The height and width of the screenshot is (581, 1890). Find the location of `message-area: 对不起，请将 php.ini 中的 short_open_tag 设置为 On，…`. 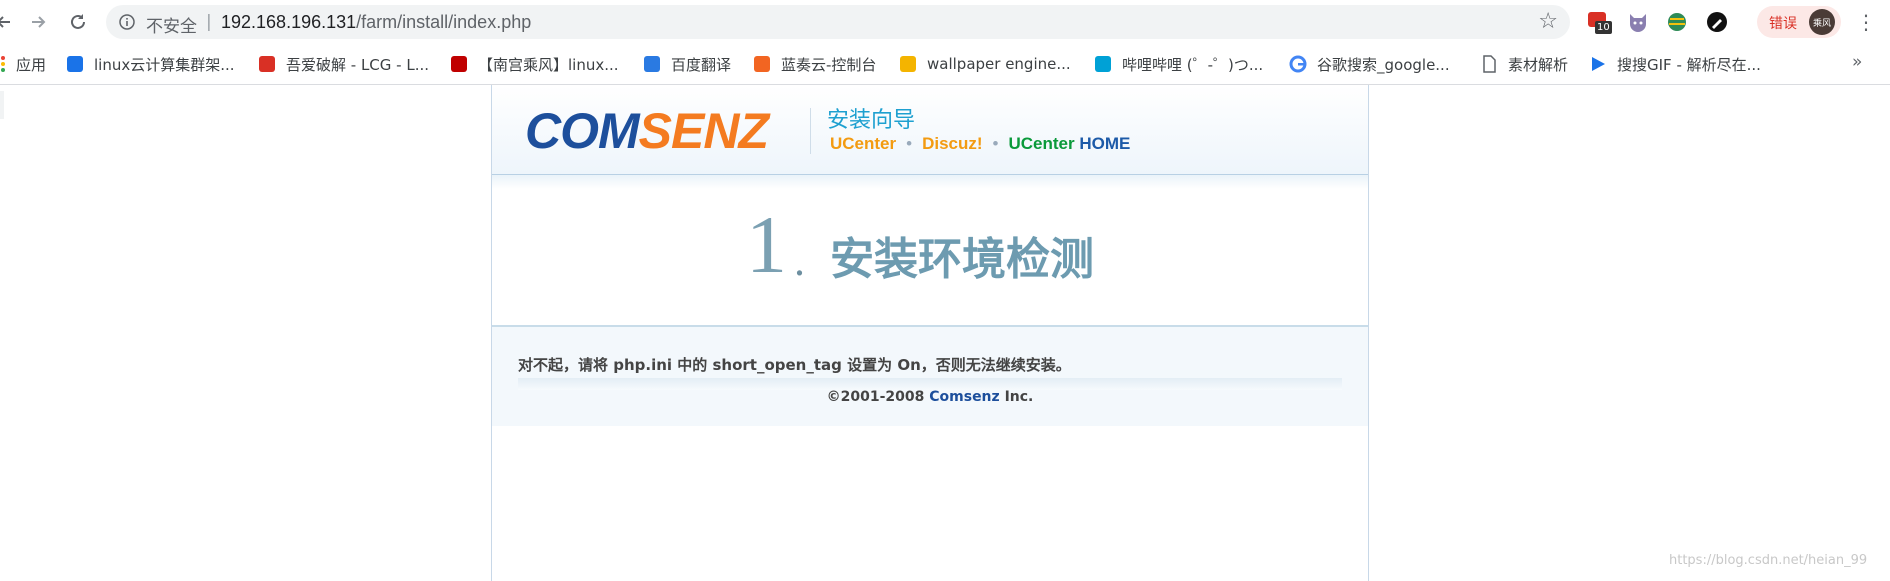

message-area: 对不起，请将 php.ini 中的 short_open_tag 设置为 On，… is located at coordinates (930, 376).